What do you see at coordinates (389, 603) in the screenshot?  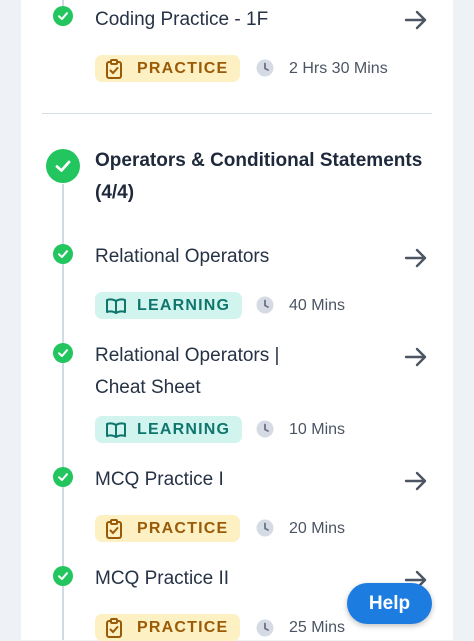 I see `help-button: Help` at bounding box center [389, 603].